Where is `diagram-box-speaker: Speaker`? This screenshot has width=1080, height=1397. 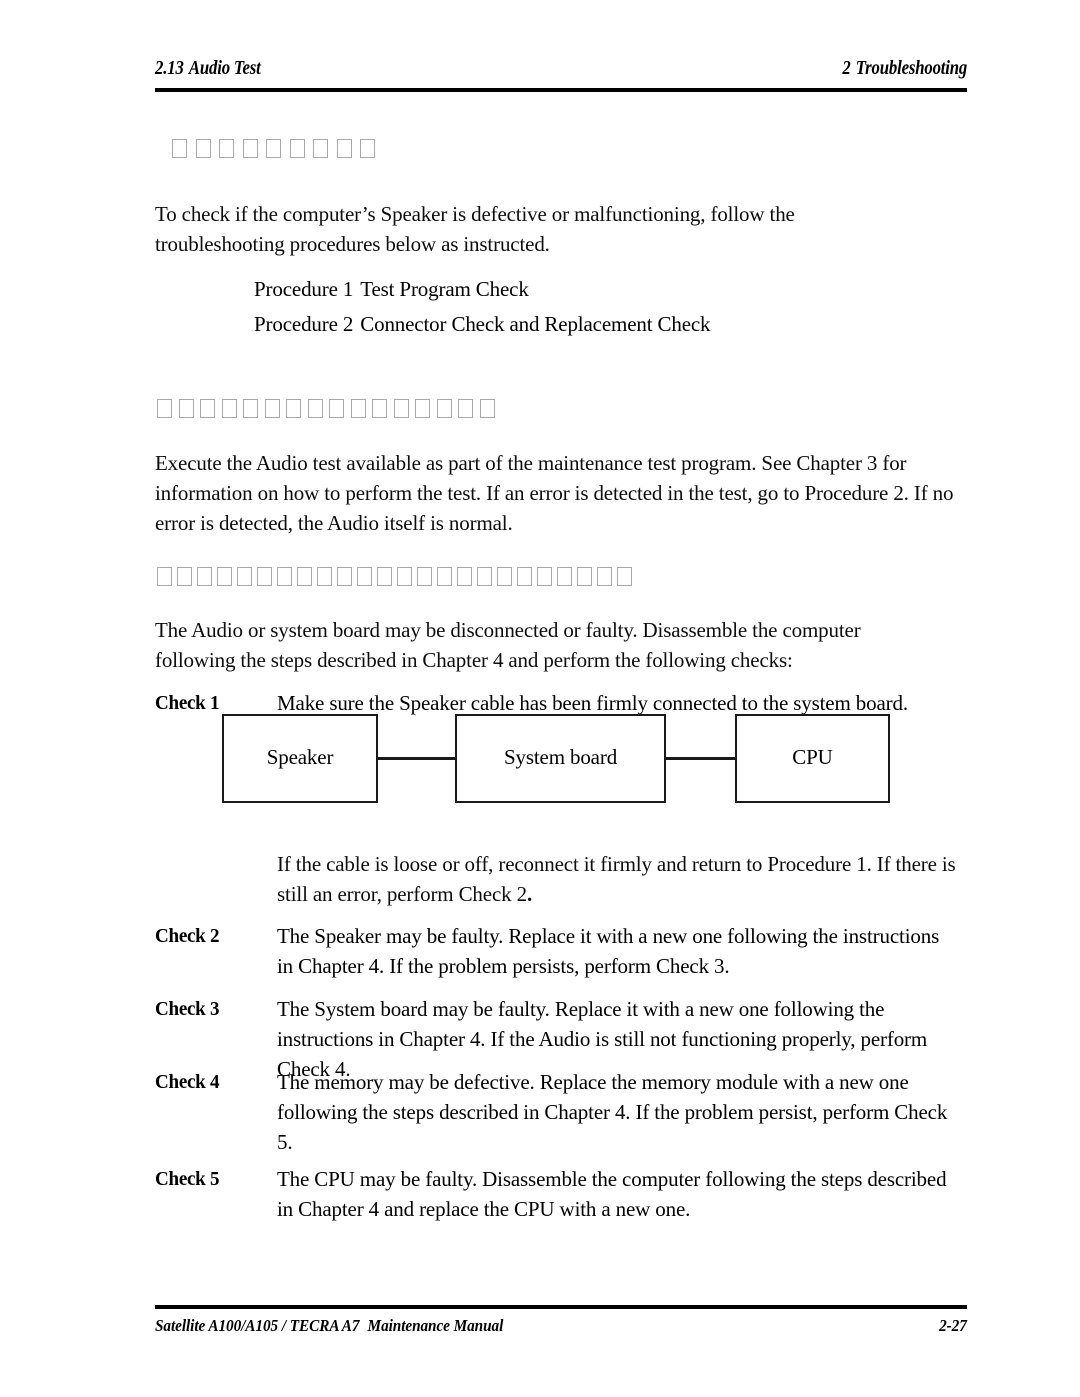 diagram-box-speaker: Speaker is located at coordinates (300, 758).